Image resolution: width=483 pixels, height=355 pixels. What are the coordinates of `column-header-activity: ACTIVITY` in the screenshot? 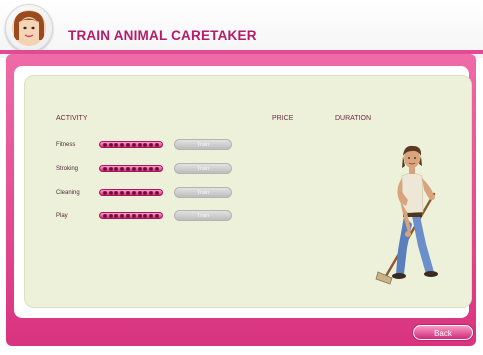 It's located at (72, 118).